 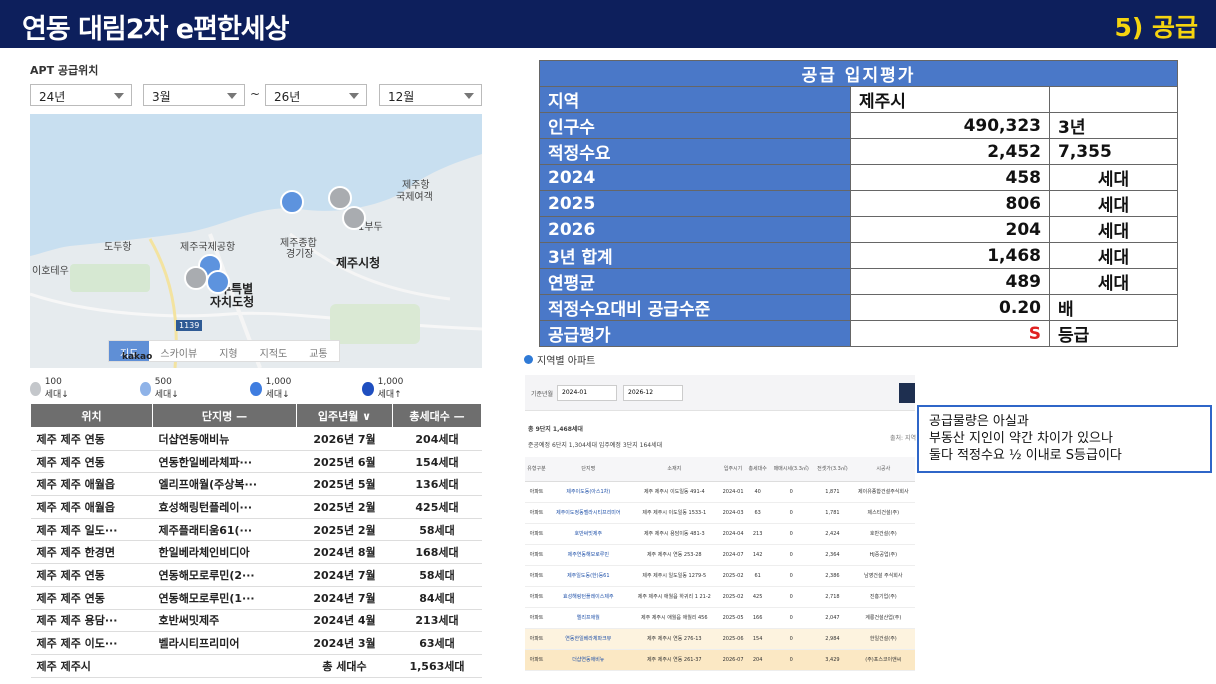 What do you see at coordinates (674, 597) in the screenshot?
I see `regional-cell: 제주 제주시 애월읍 하귀리 1 21-2` at bounding box center [674, 597].